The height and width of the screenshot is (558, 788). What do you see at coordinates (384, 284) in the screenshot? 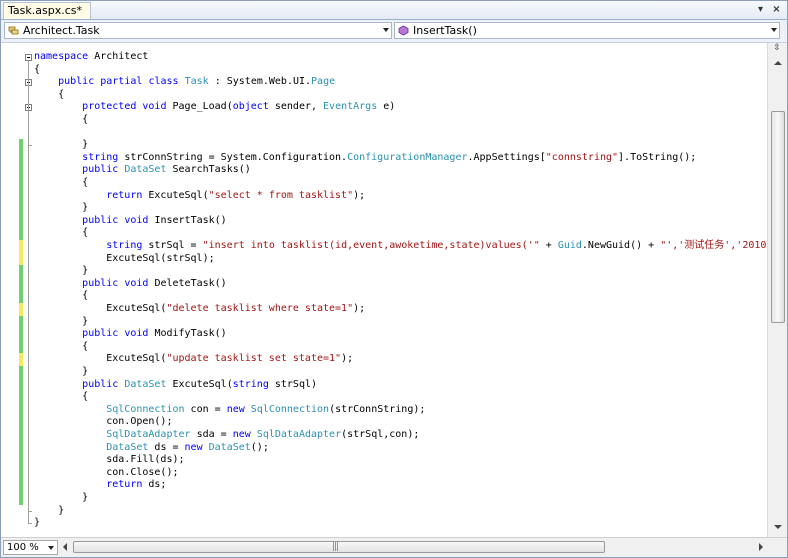
I see `code-line: public void DeleteTask()` at bounding box center [384, 284].